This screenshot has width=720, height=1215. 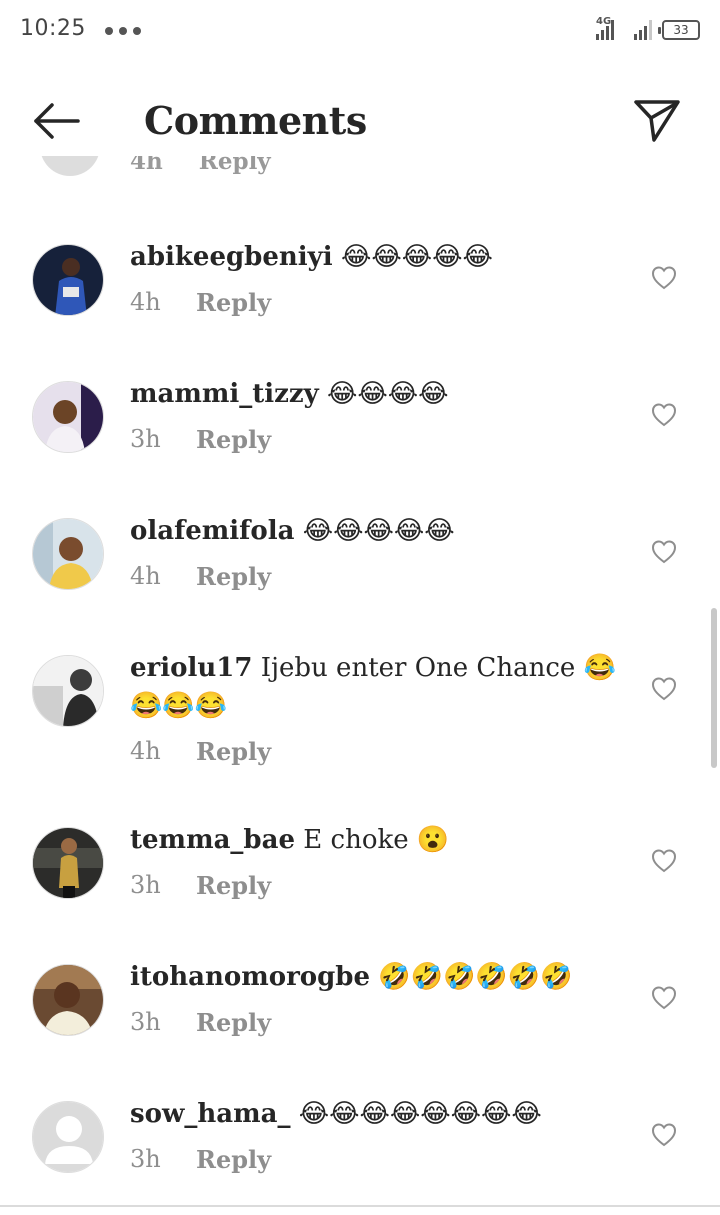 I want to click on paper-plane-icon, so click(x=657, y=121).